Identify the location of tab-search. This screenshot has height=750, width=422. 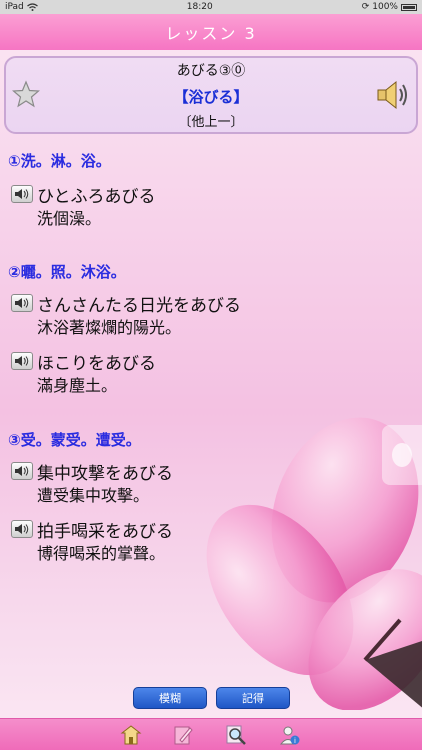
(236, 735).